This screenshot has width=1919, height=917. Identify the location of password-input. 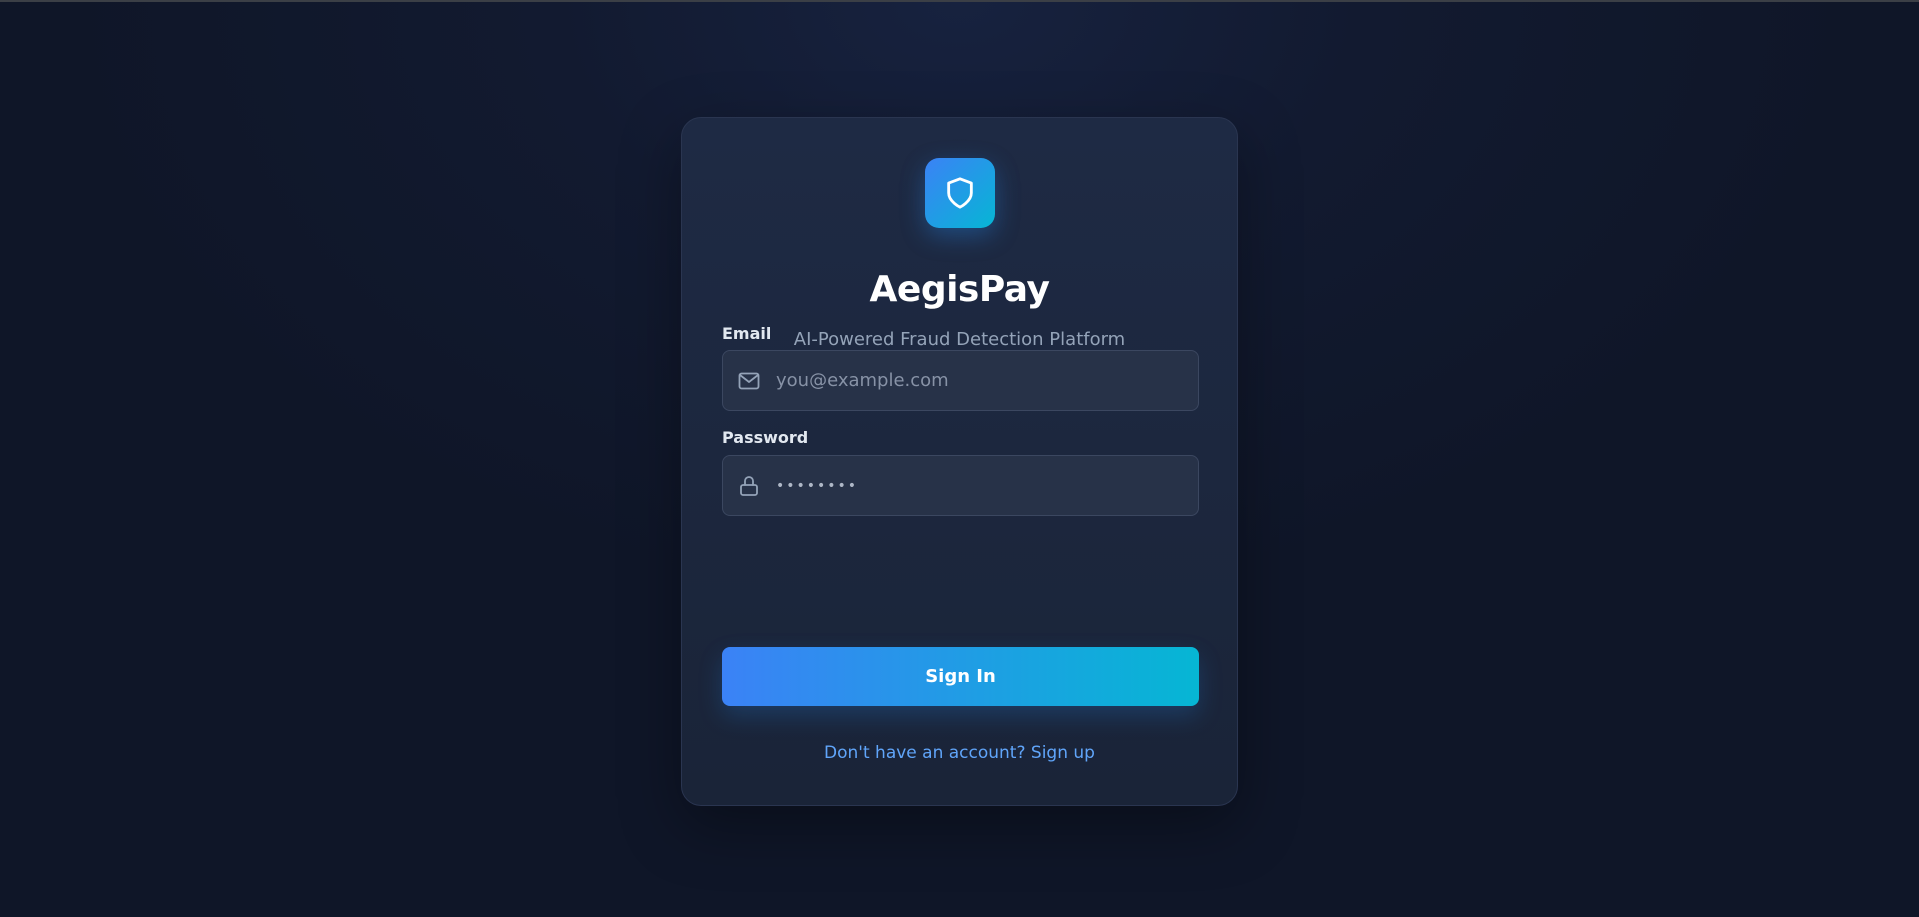
(987, 485).